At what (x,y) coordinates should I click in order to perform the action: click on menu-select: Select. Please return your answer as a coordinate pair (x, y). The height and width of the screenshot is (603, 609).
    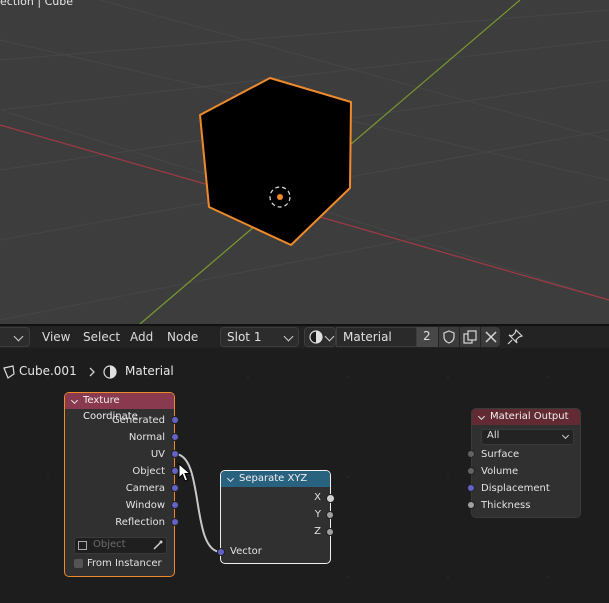
    Looking at the image, I should click on (101, 337).